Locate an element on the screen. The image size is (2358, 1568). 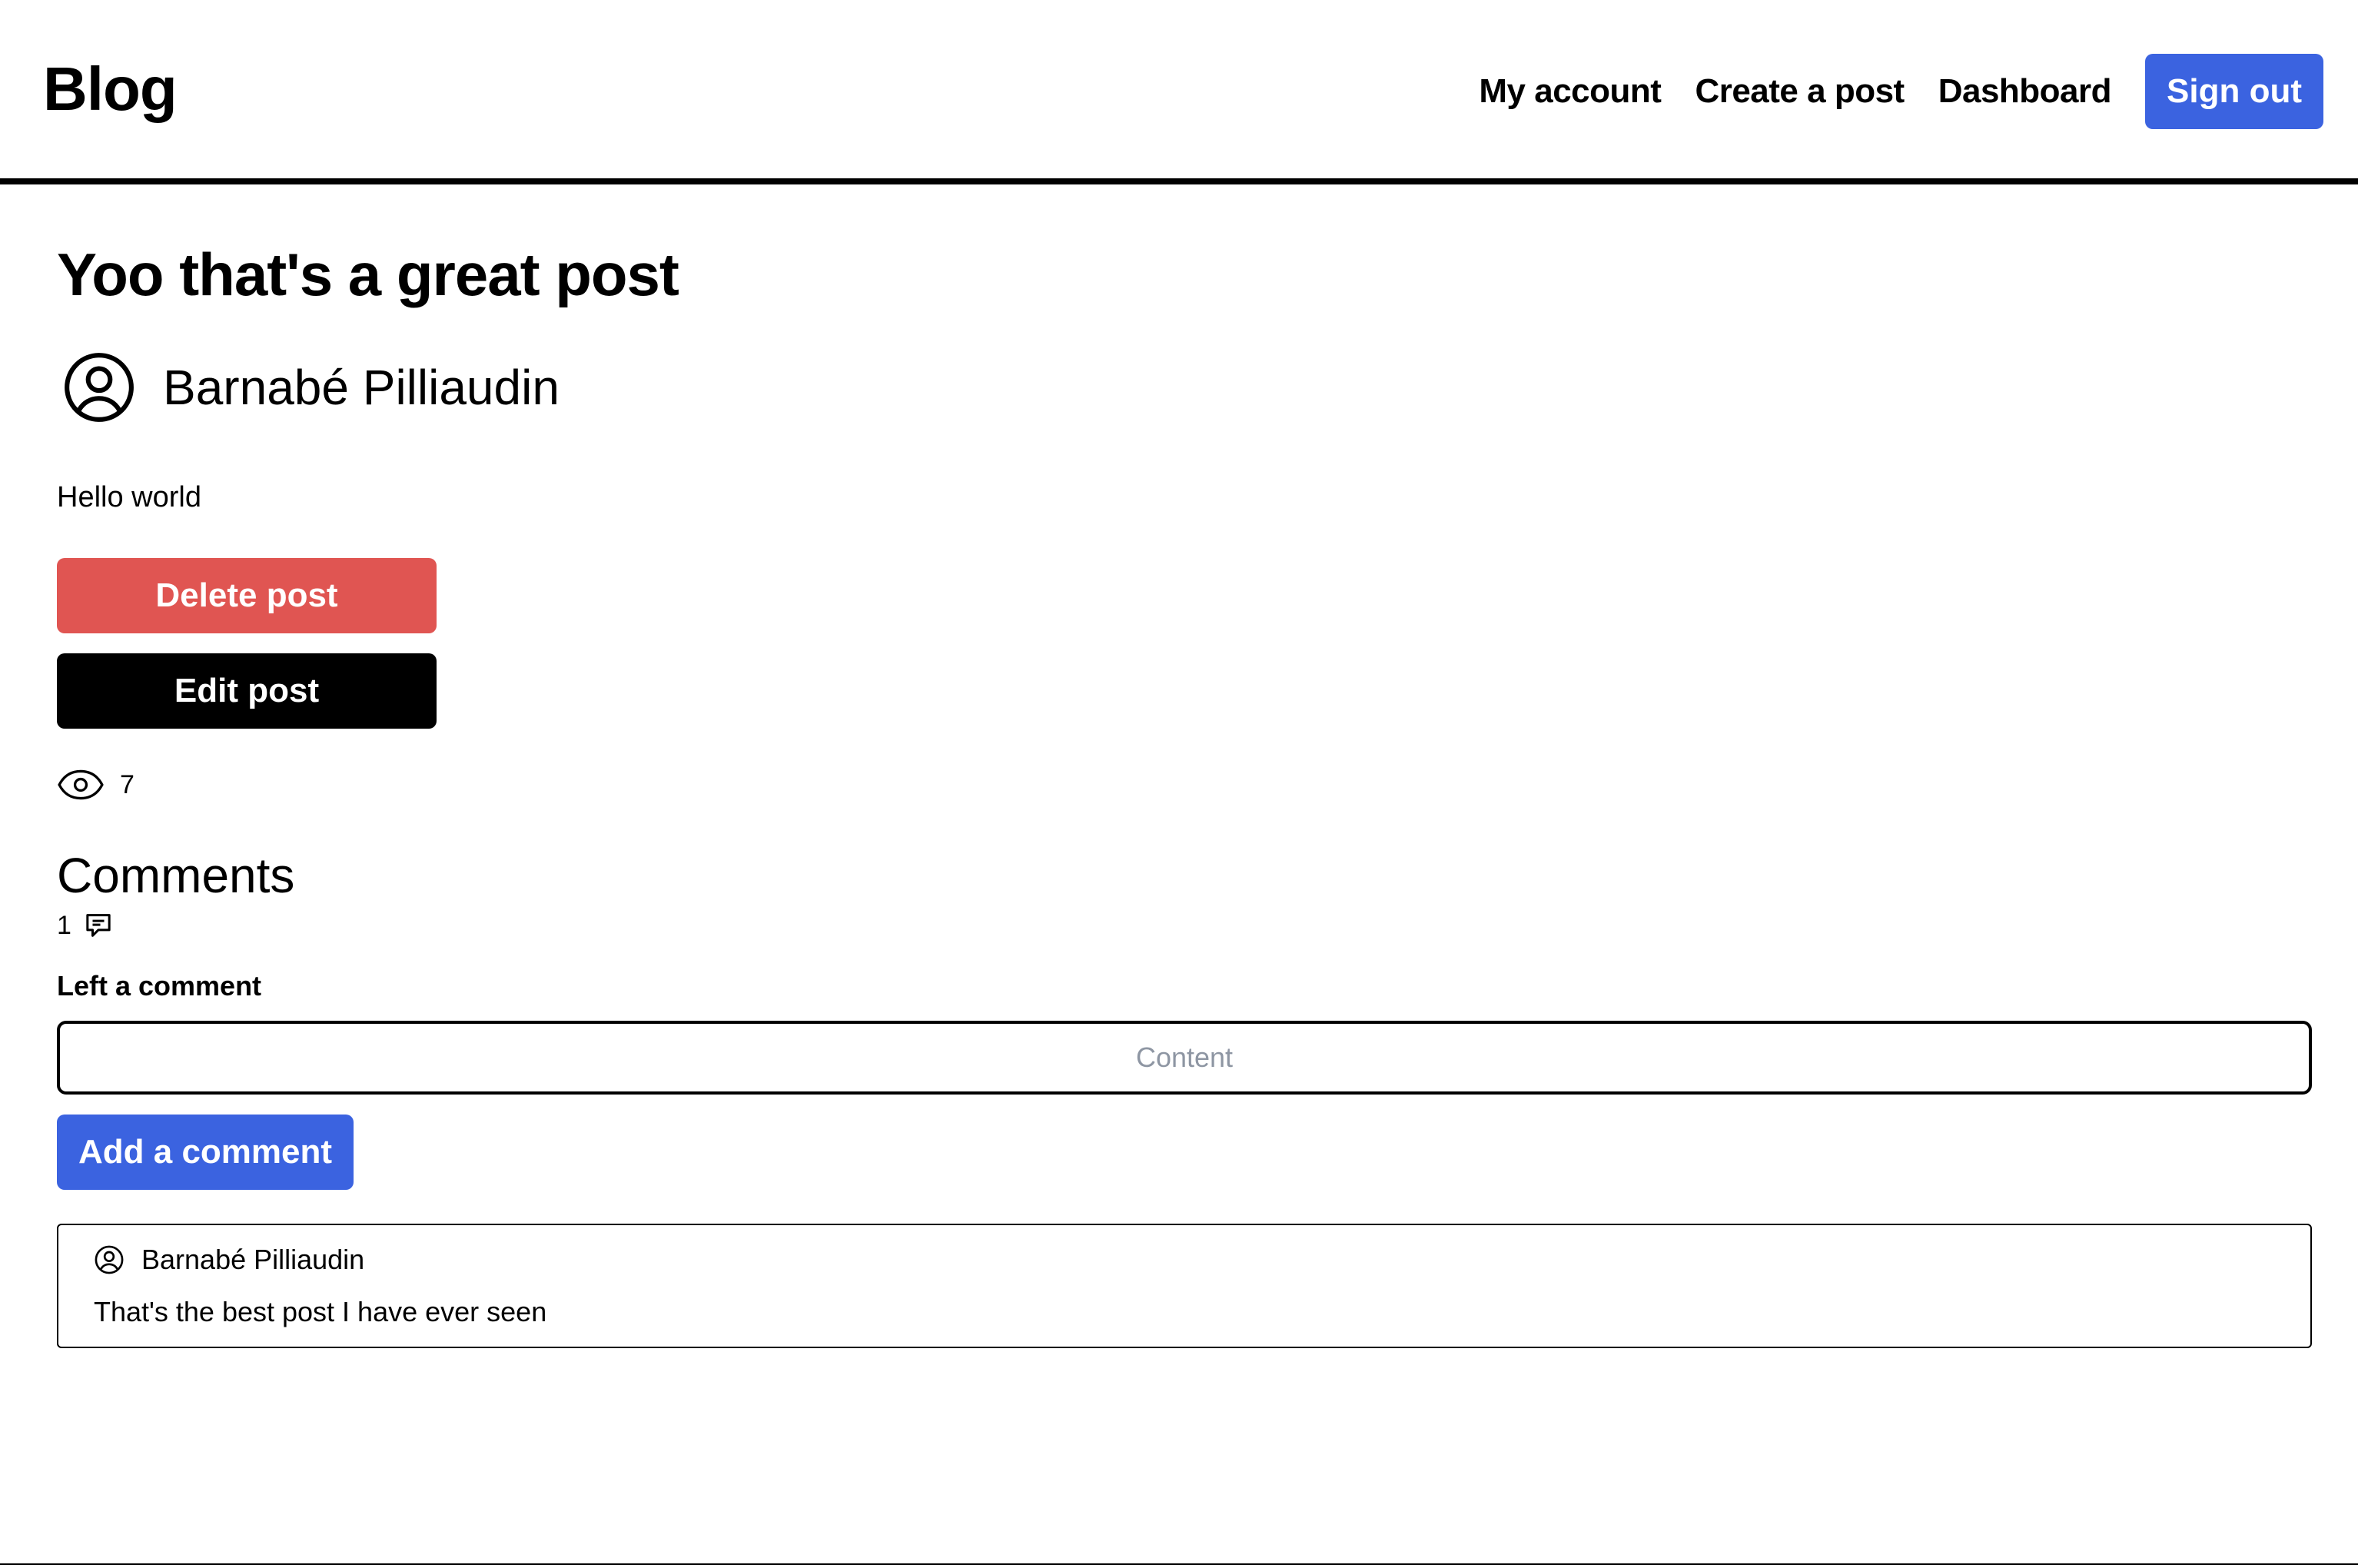
delete-post-button: Delete post is located at coordinates (247, 595).